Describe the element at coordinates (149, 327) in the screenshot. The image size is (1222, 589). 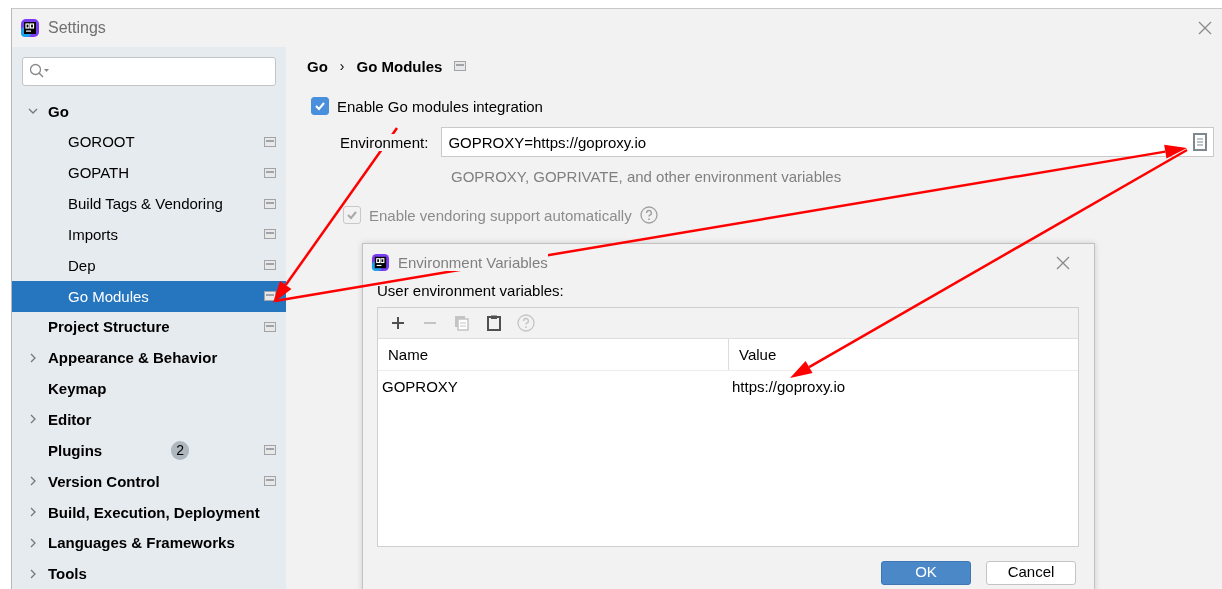
I see `tree-item: Project Structure` at that location.